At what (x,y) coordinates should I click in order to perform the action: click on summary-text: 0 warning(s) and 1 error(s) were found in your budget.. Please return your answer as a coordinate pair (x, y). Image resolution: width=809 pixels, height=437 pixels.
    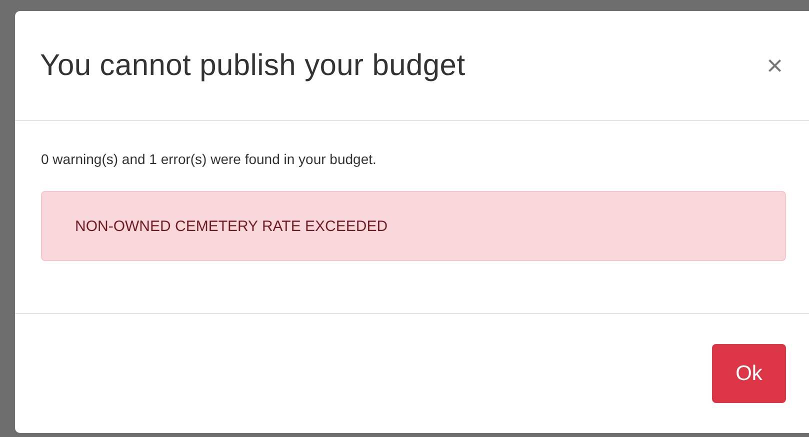
    Looking at the image, I should click on (209, 159).